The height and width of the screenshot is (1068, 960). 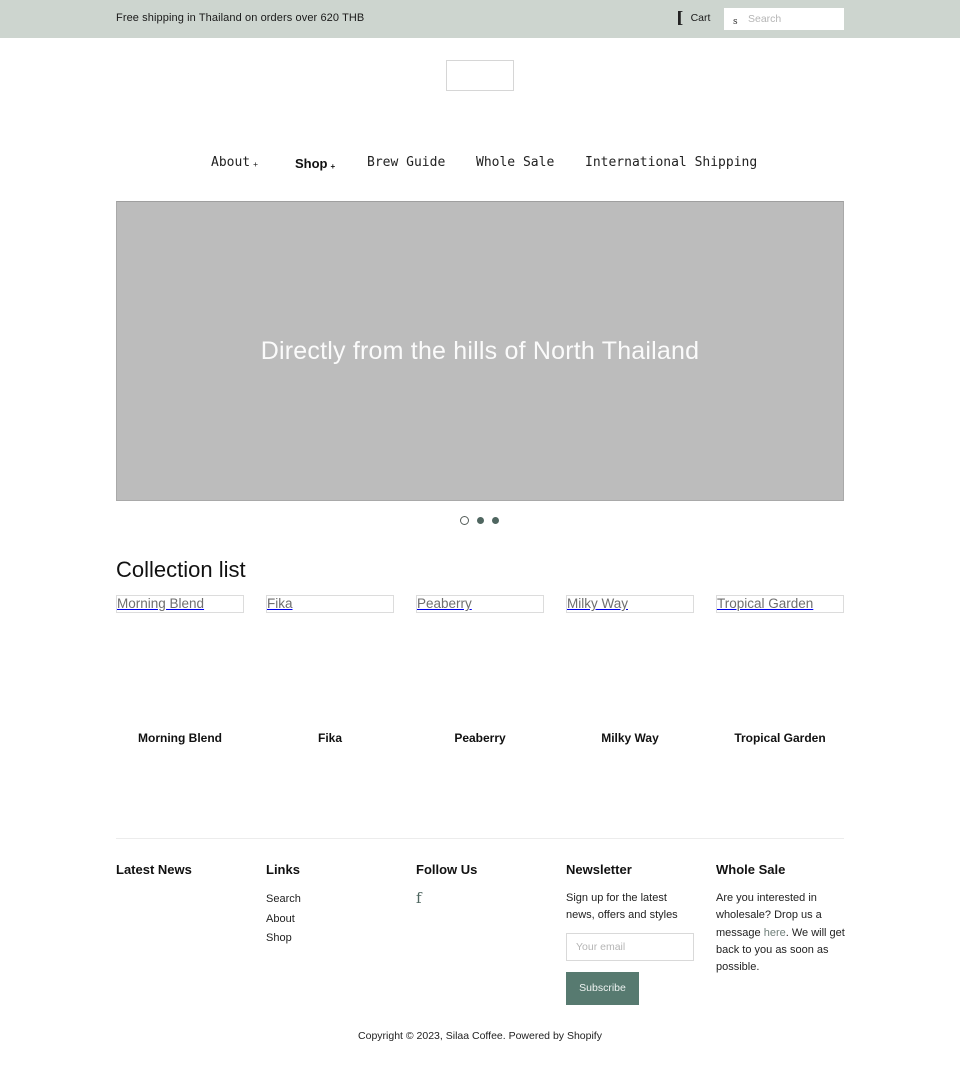 What do you see at coordinates (180, 670) in the screenshot?
I see `collection-card: Morning Blend Morning Blend` at bounding box center [180, 670].